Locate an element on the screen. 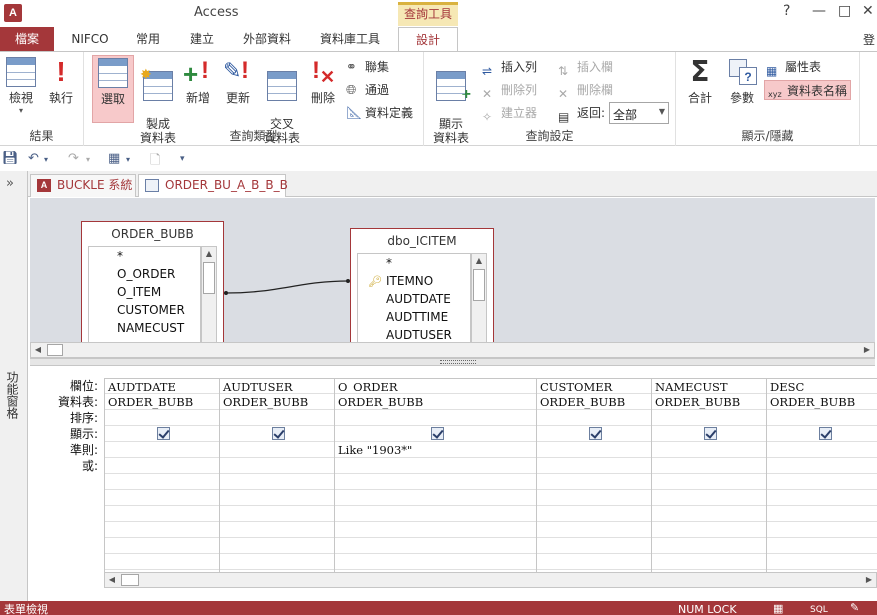 Image resolution: width=877 pixels, height=615 pixels. delete-rows-button: ✕ 刪除列 is located at coordinates (509, 90).